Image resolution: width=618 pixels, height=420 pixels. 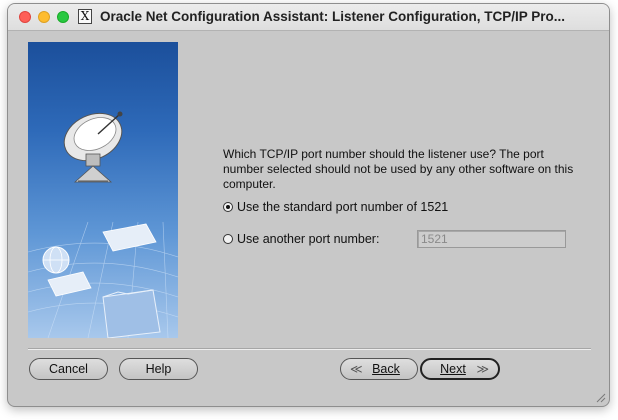 I want to click on folder-icon, so click(x=131, y=313).